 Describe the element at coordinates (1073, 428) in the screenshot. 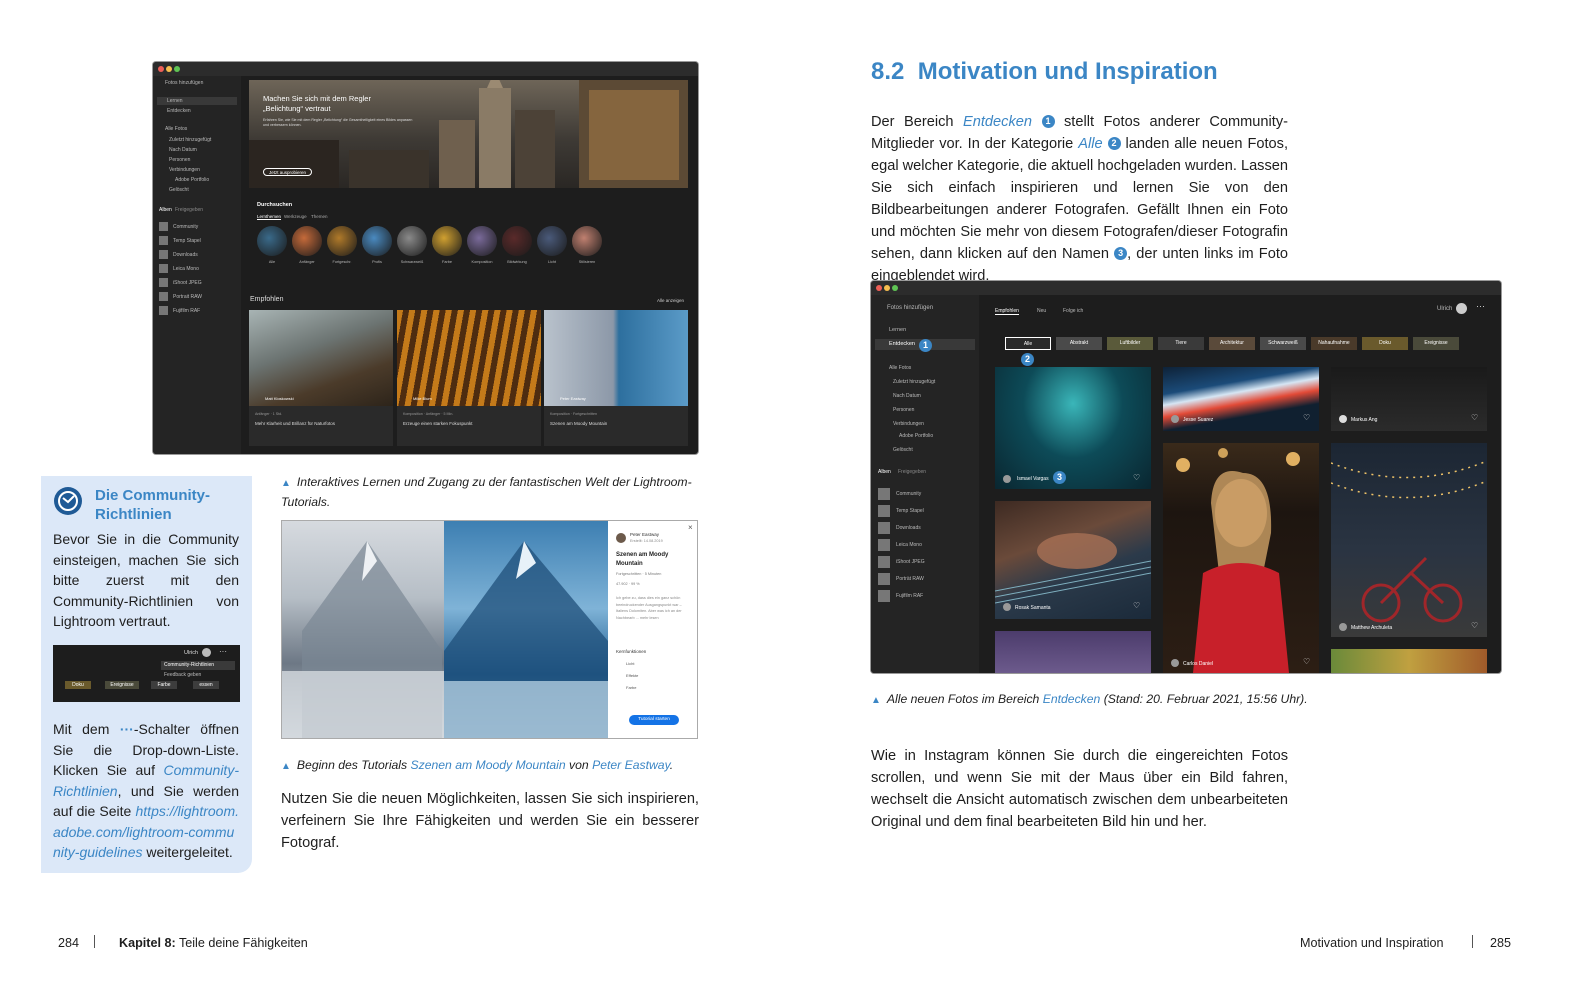

I see `photo-card: Ismael Vargas 3 ♡` at that location.